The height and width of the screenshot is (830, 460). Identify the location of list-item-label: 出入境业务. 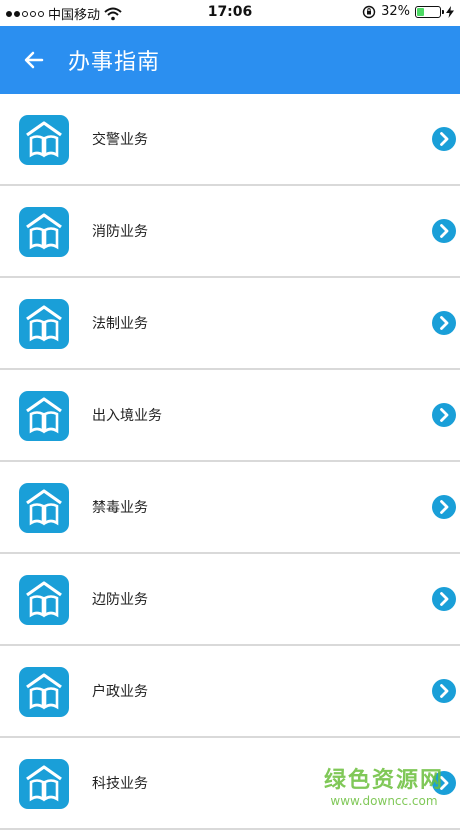
(127, 416).